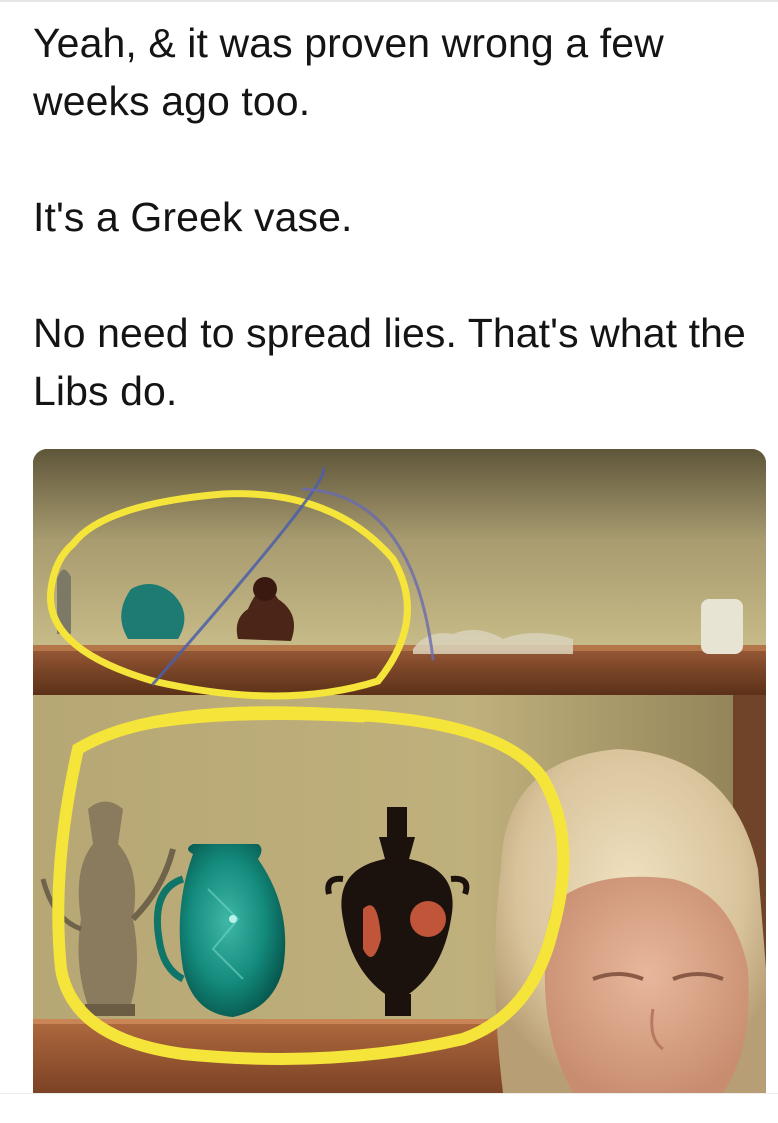 This screenshot has height=1123, width=778. I want to click on top-divider, so click(389, 1).